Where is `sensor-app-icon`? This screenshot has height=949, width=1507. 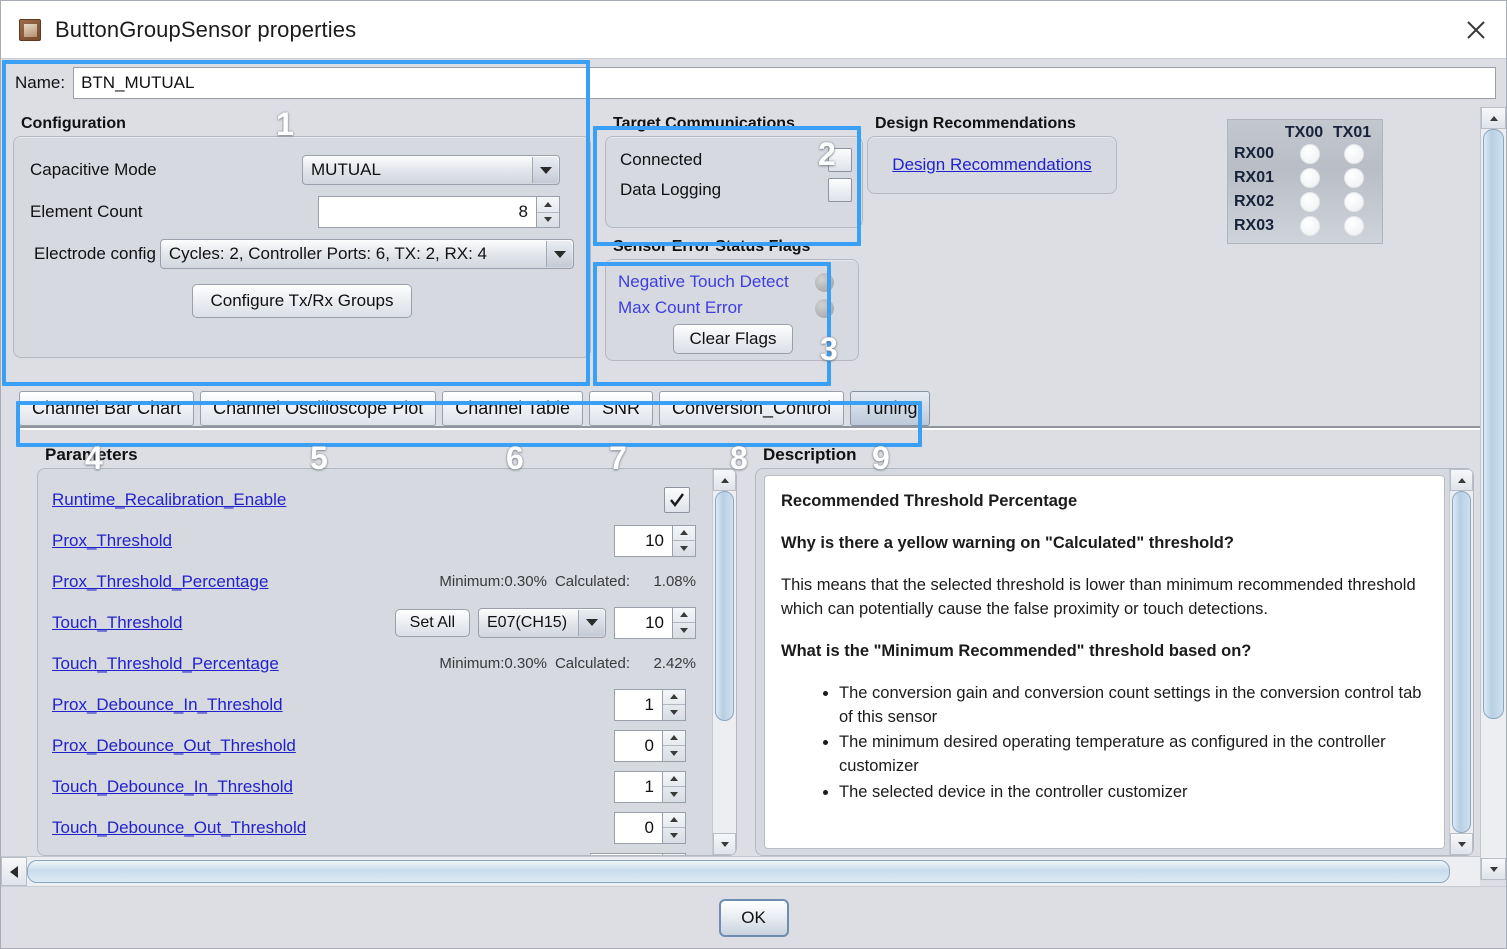
sensor-app-icon is located at coordinates (30, 29).